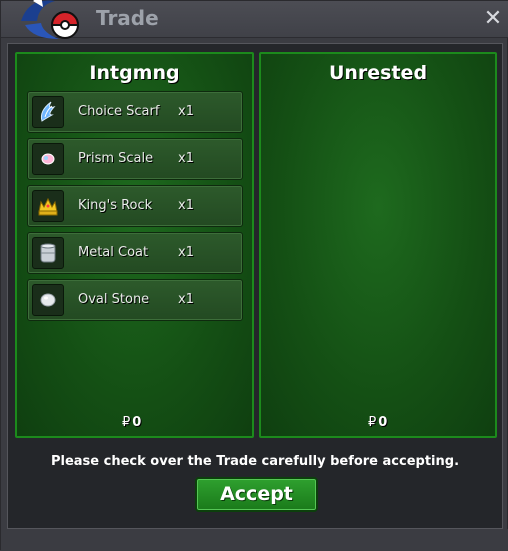 The width and height of the screenshot is (508, 551). I want to click on right-player-name: Unrested, so click(378, 73).